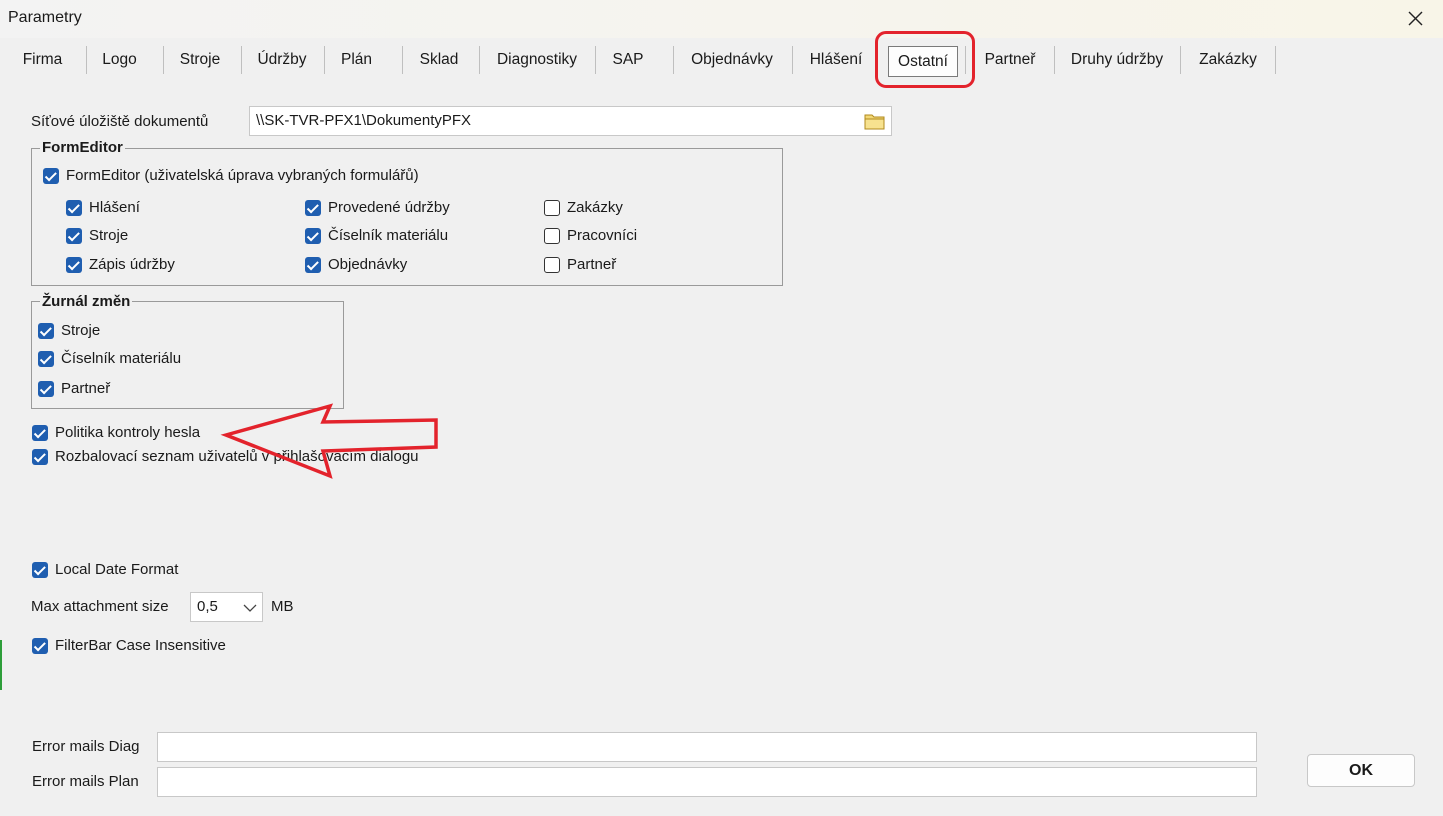 This screenshot has width=1443, height=816. What do you see at coordinates (45, 17) in the screenshot?
I see `window-title: Parametry` at bounding box center [45, 17].